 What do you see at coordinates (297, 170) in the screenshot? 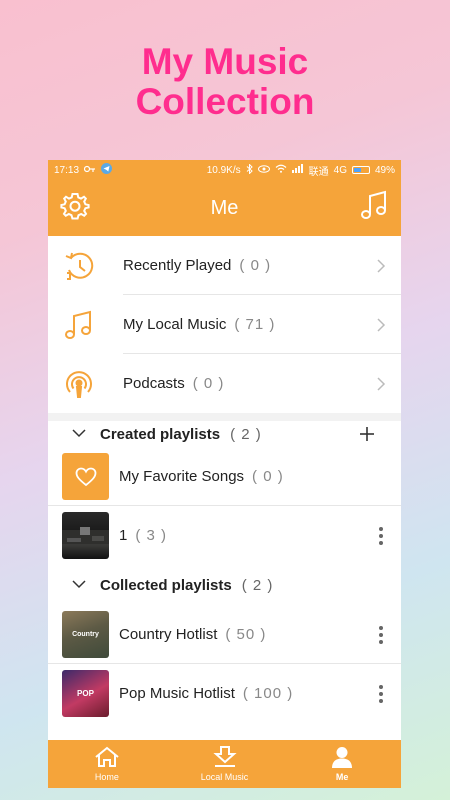
I see `signal-icon` at bounding box center [297, 170].